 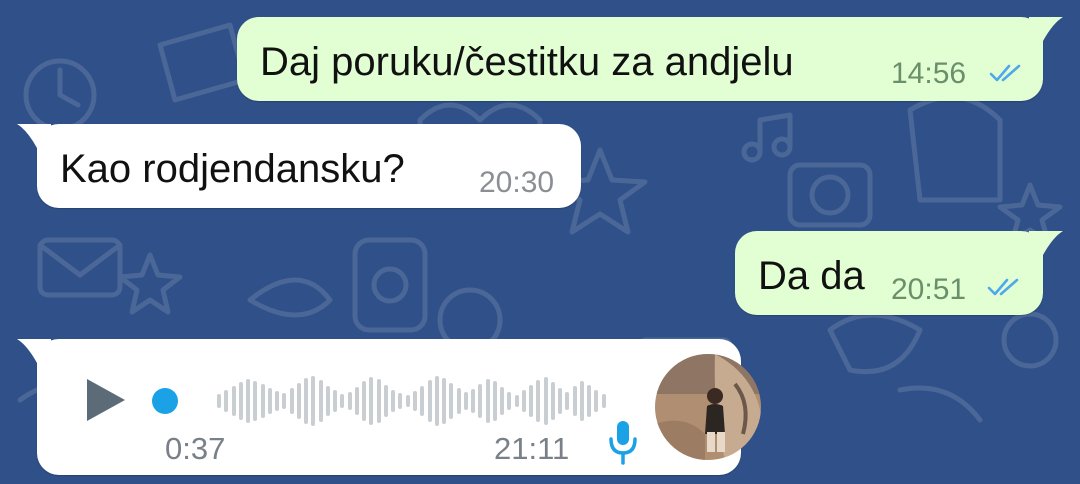 I want to click on message-time: 20:30, so click(x=517, y=182).